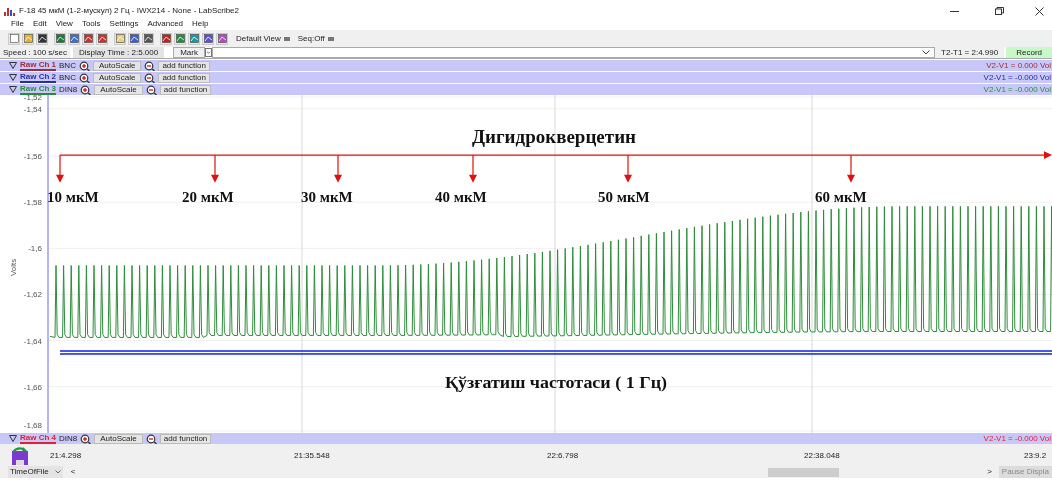 The image size is (1052, 480). Describe the element at coordinates (624, 197) in the screenshot. I see `dose-label: 50 мкМ` at that location.